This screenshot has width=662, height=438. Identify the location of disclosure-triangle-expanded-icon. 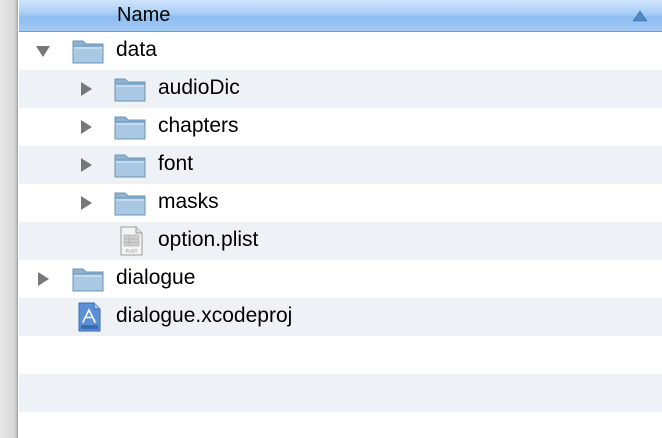
(43, 51).